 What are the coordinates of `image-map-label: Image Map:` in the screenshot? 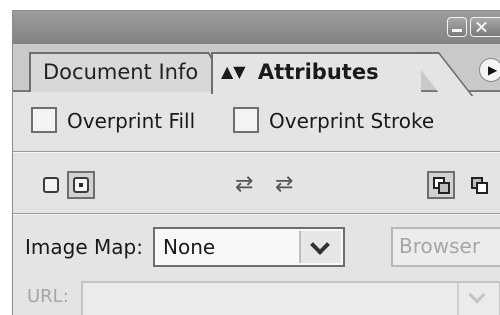 It's located at (84, 247).